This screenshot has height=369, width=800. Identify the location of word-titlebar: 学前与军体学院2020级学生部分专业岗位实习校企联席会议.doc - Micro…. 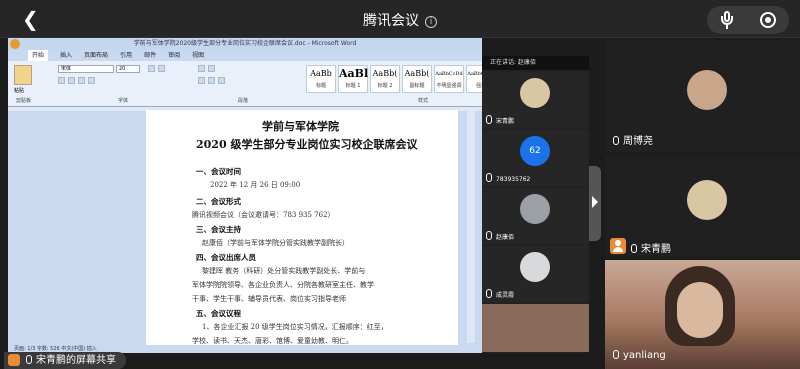
(245, 44).